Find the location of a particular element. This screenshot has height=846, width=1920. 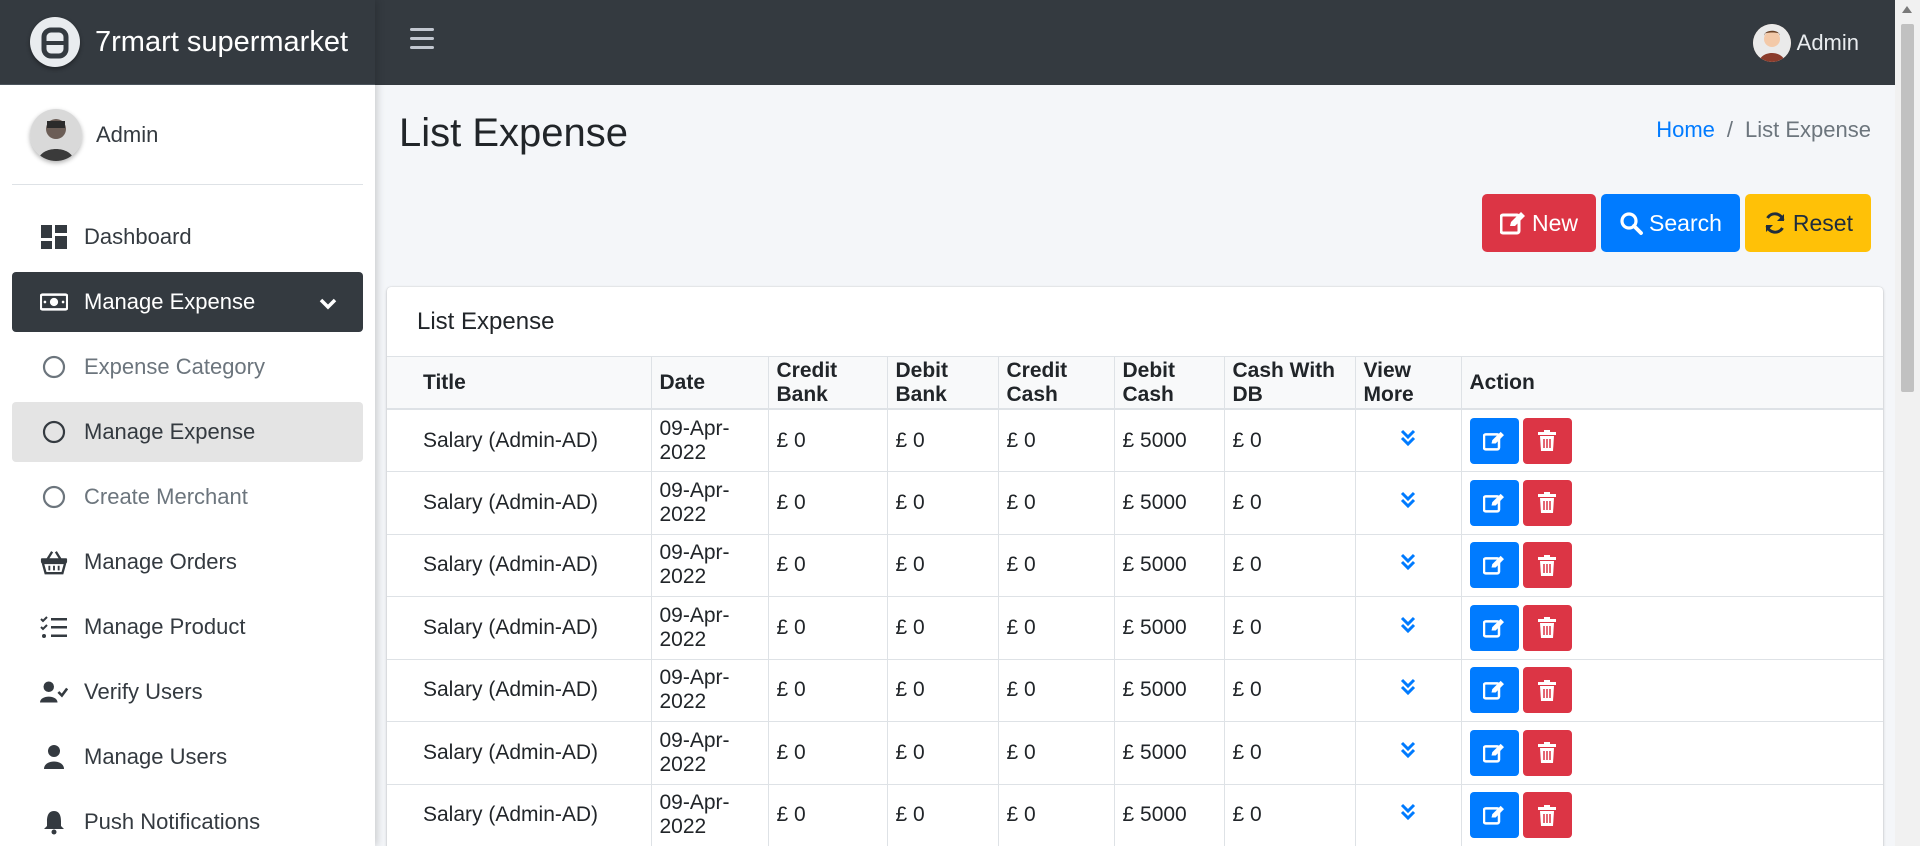

new-button: New is located at coordinates (1539, 223).